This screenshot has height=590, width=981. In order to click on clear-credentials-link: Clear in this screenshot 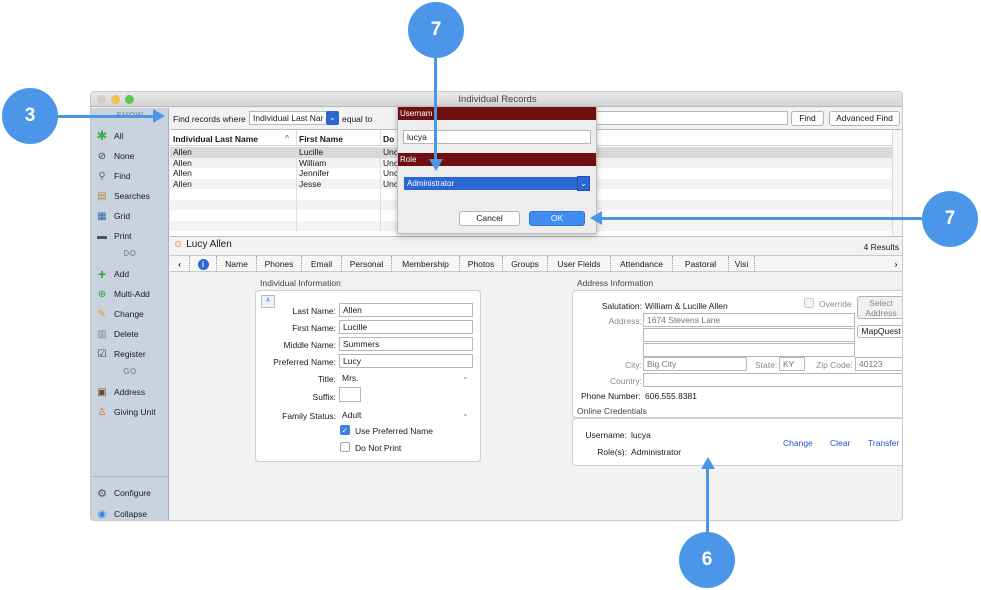, I will do `click(840, 443)`.